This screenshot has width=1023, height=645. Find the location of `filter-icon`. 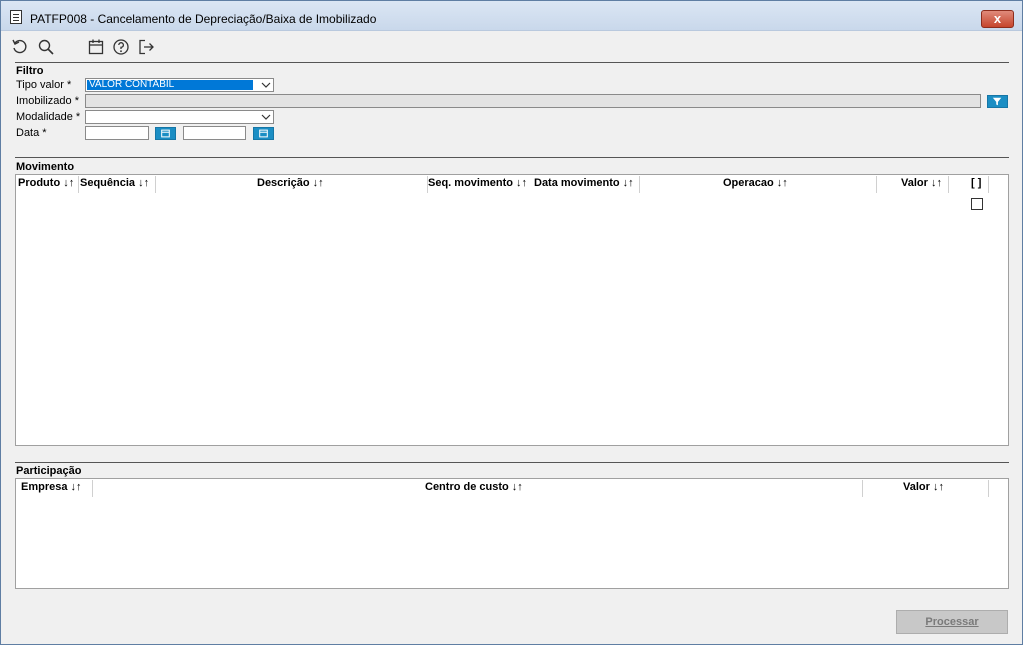

filter-icon is located at coordinates (997, 101).